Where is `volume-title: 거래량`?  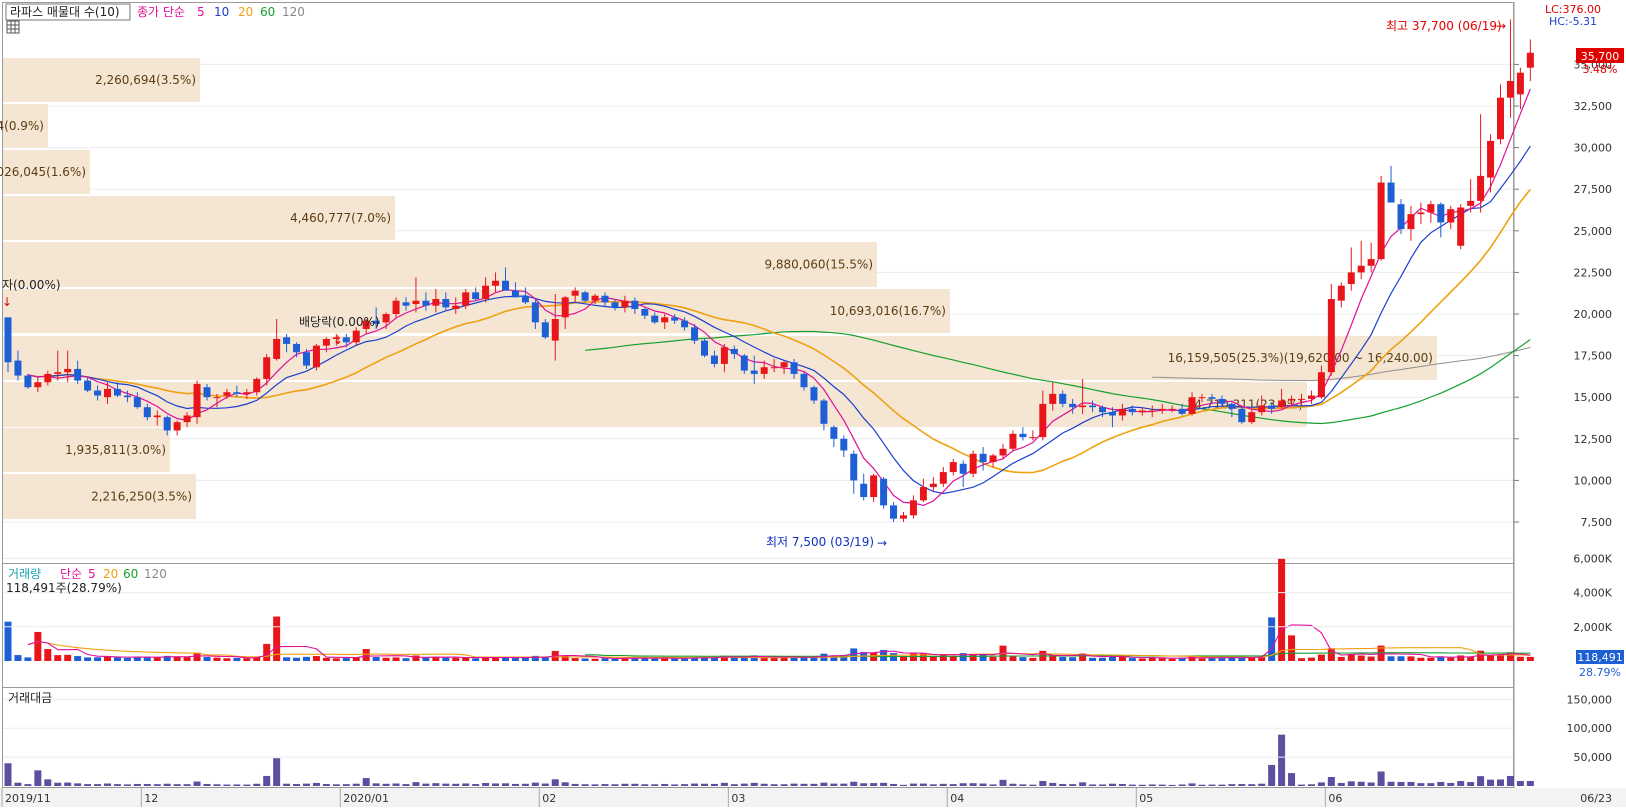 volume-title: 거래량 is located at coordinates (24, 574).